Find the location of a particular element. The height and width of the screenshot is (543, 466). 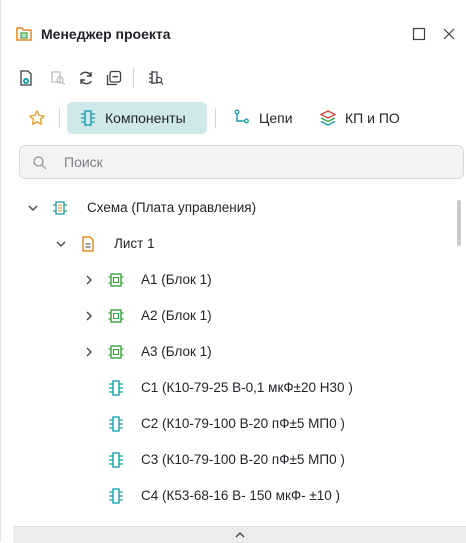

find-component-icon is located at coordinates (156, 78).